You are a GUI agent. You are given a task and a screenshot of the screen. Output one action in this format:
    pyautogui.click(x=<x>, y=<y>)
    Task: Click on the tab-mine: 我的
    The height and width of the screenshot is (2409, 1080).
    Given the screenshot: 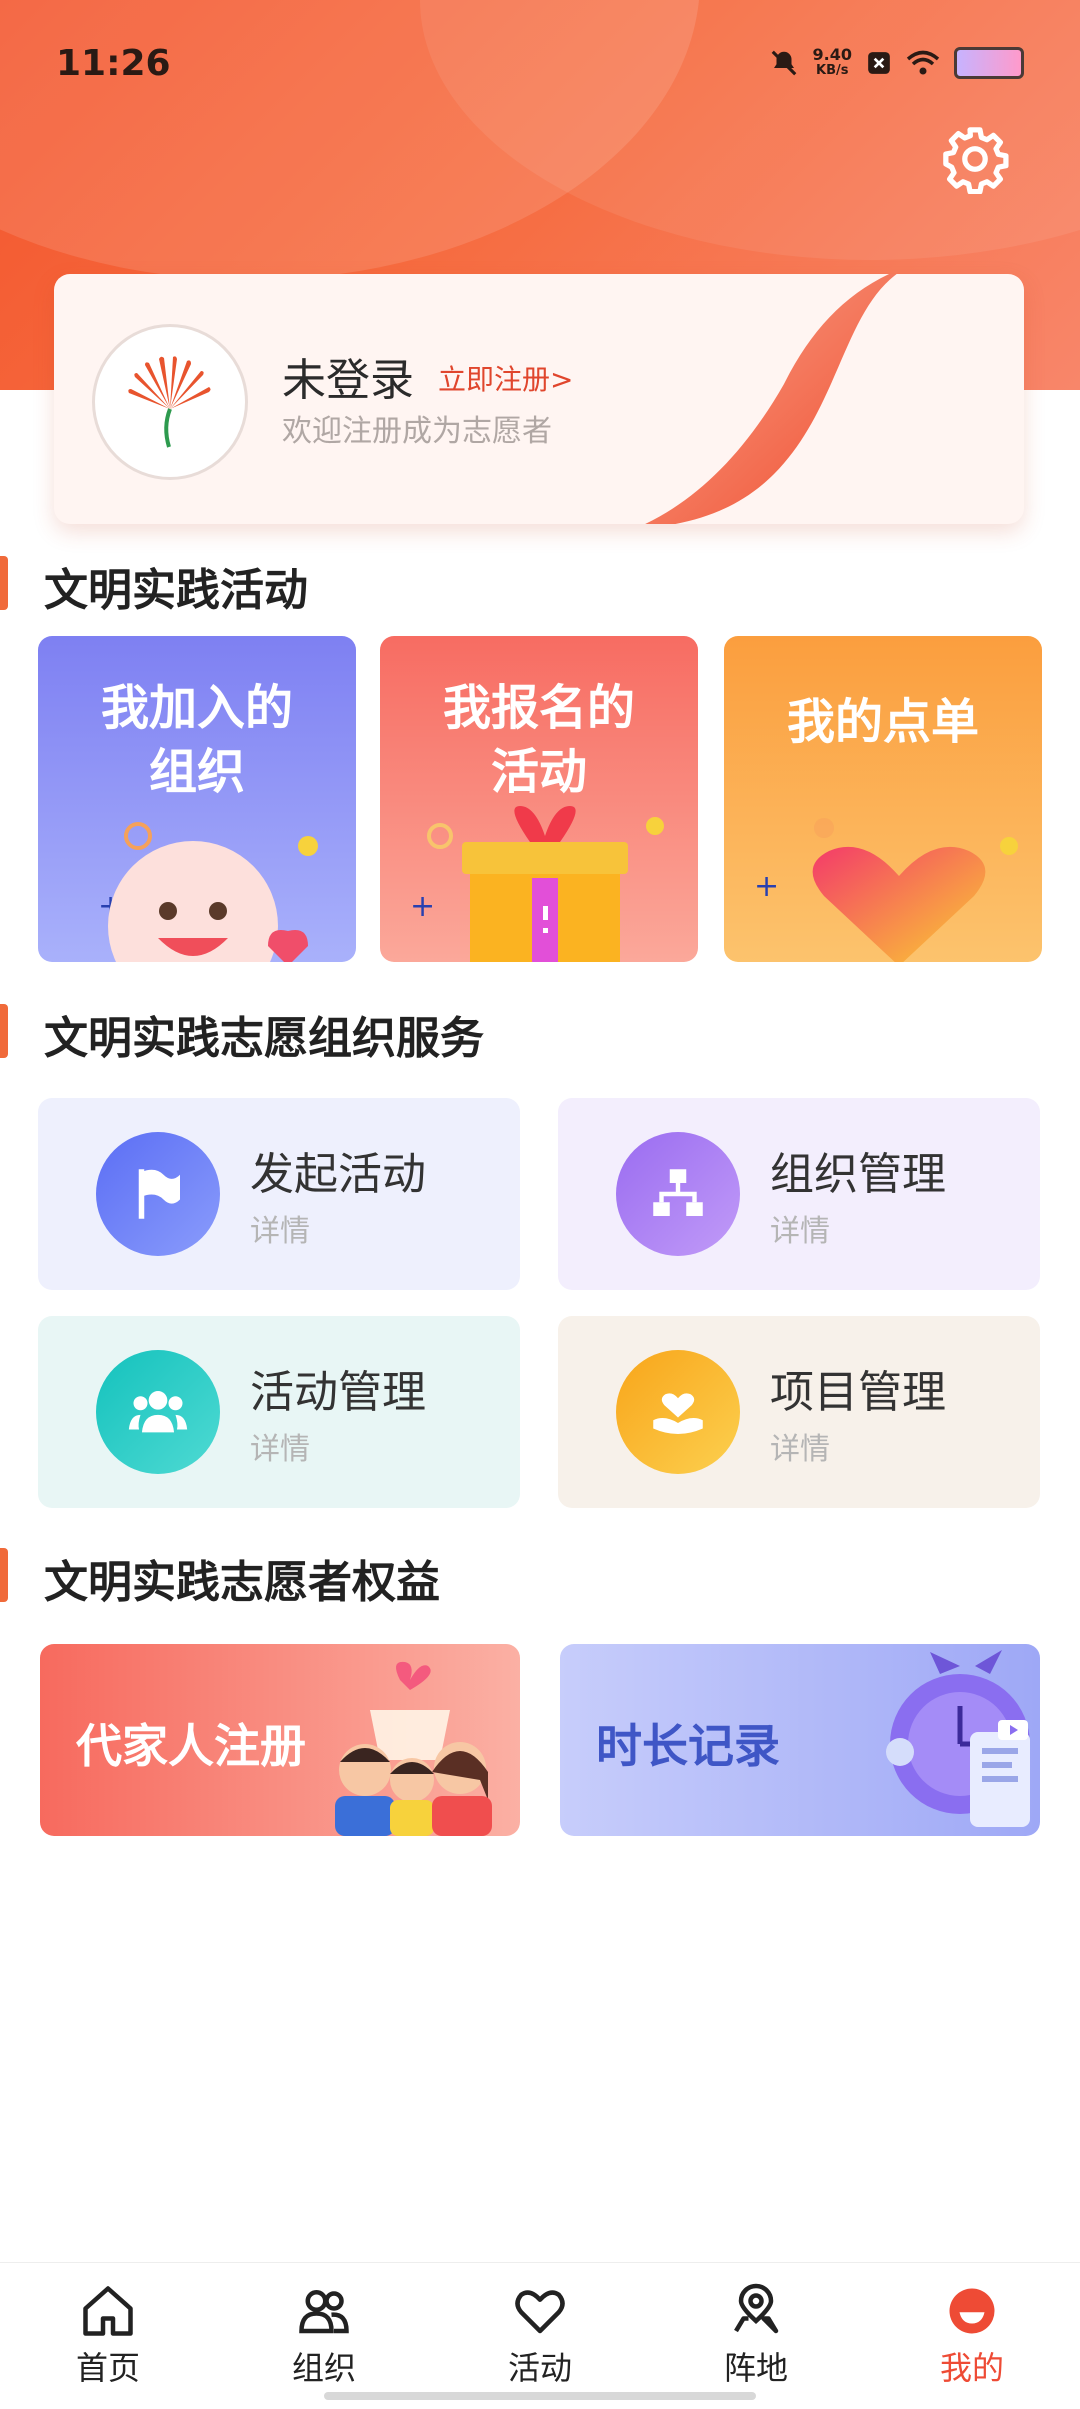 What is the action you would take?
    pyautogui.click(x=972, y=2336)
    